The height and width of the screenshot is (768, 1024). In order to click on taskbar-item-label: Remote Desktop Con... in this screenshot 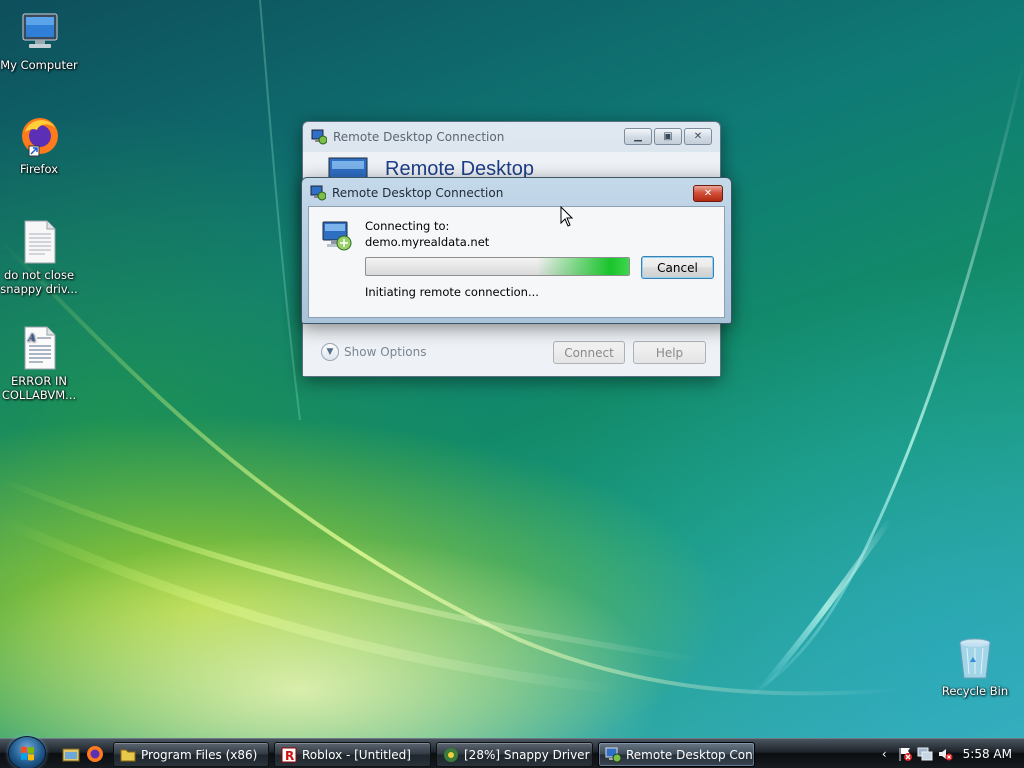, I will do `click(690, 754)`.